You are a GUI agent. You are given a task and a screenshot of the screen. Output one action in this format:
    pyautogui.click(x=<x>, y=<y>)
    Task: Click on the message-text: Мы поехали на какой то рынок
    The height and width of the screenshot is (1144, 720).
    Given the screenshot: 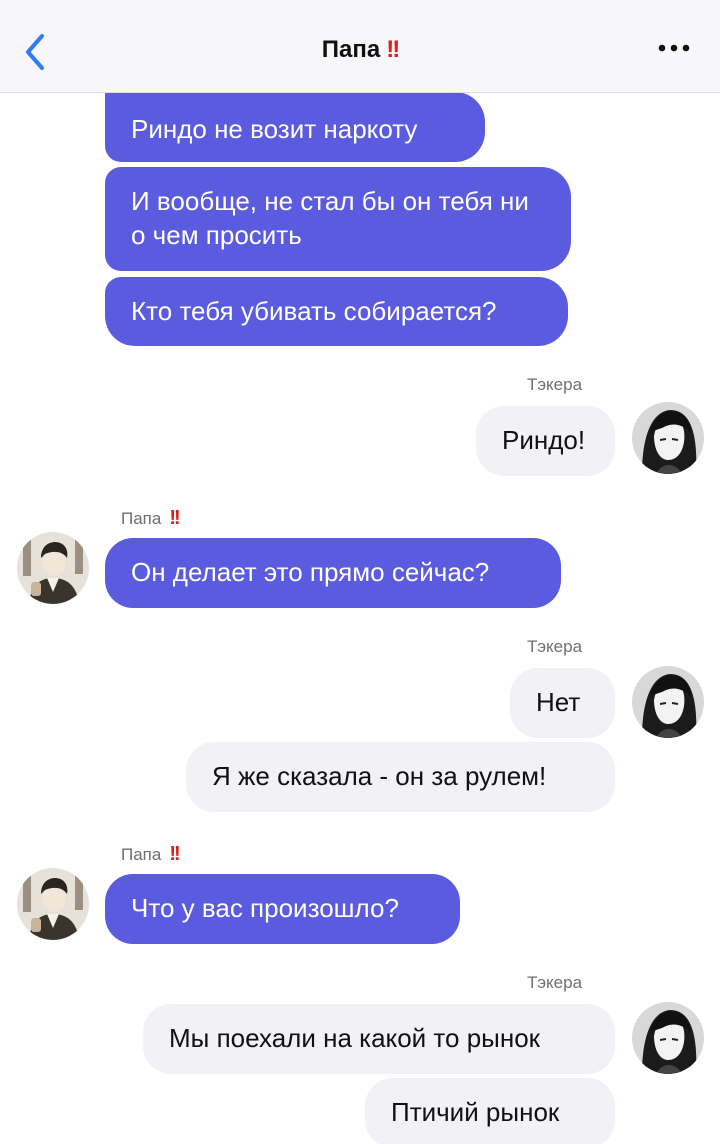 What is the action you would take?
    pyautogui.click(x=355, y=1038)
    